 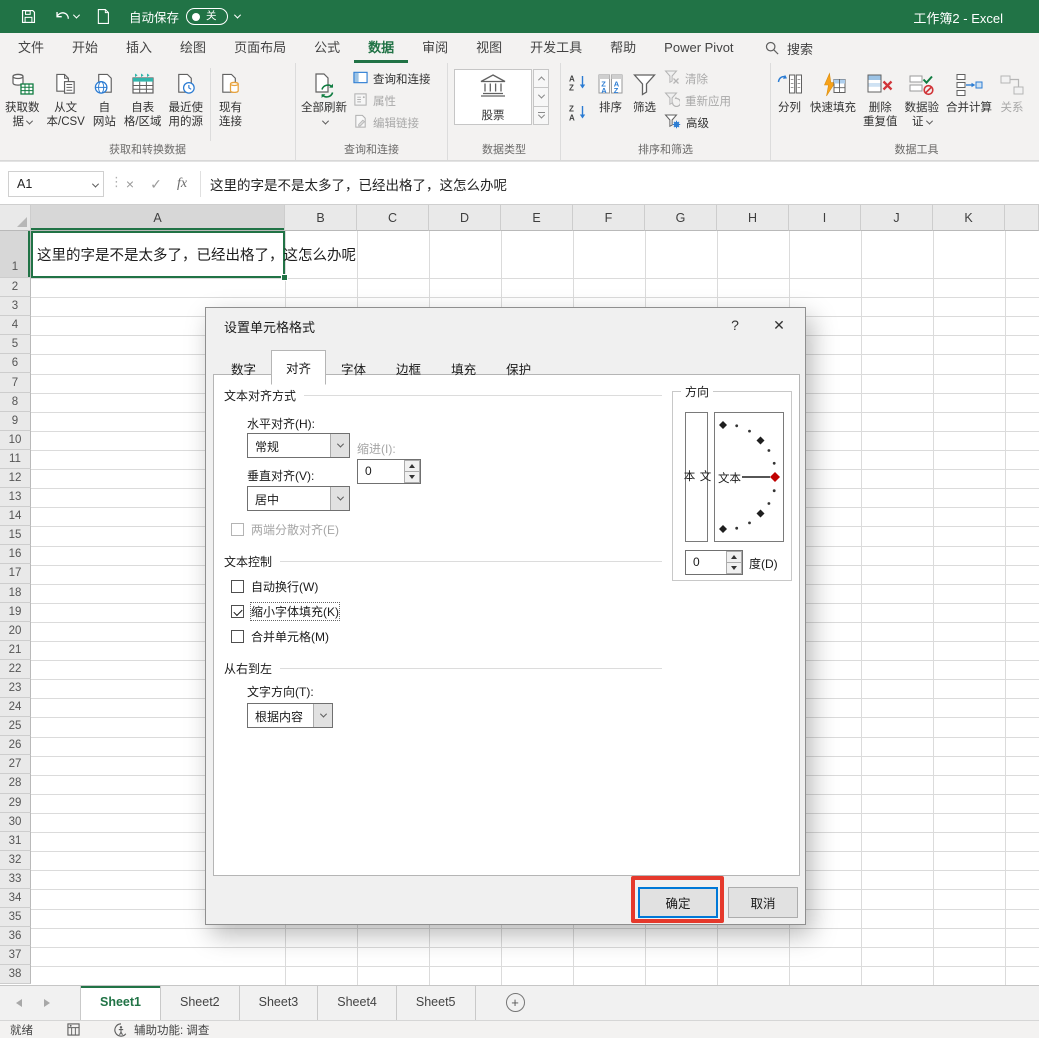 I want to click on row-header-25: 25, so click(x=15, y=727).